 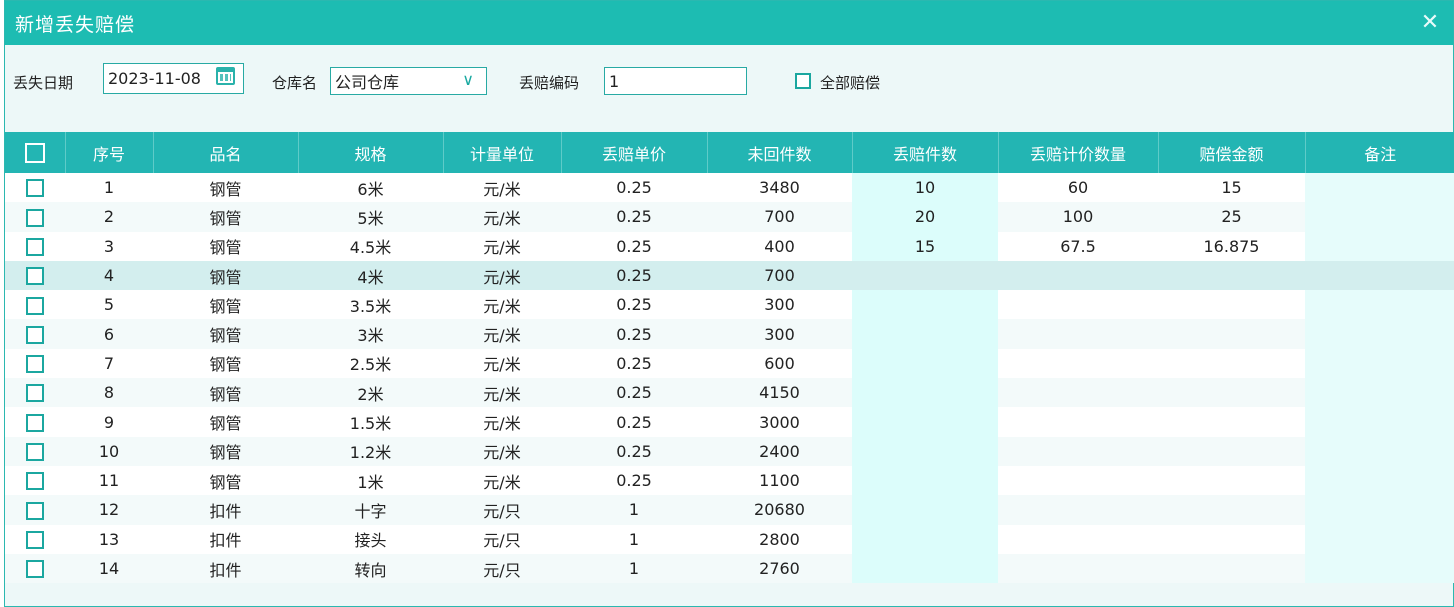 What do you see at coordinates (729, 246) in the screenshot?
I see `table-row: 3 钢管 4.5米 元/米 0.25 400 15 67.5 16.875` at bounding box center [729, 246].